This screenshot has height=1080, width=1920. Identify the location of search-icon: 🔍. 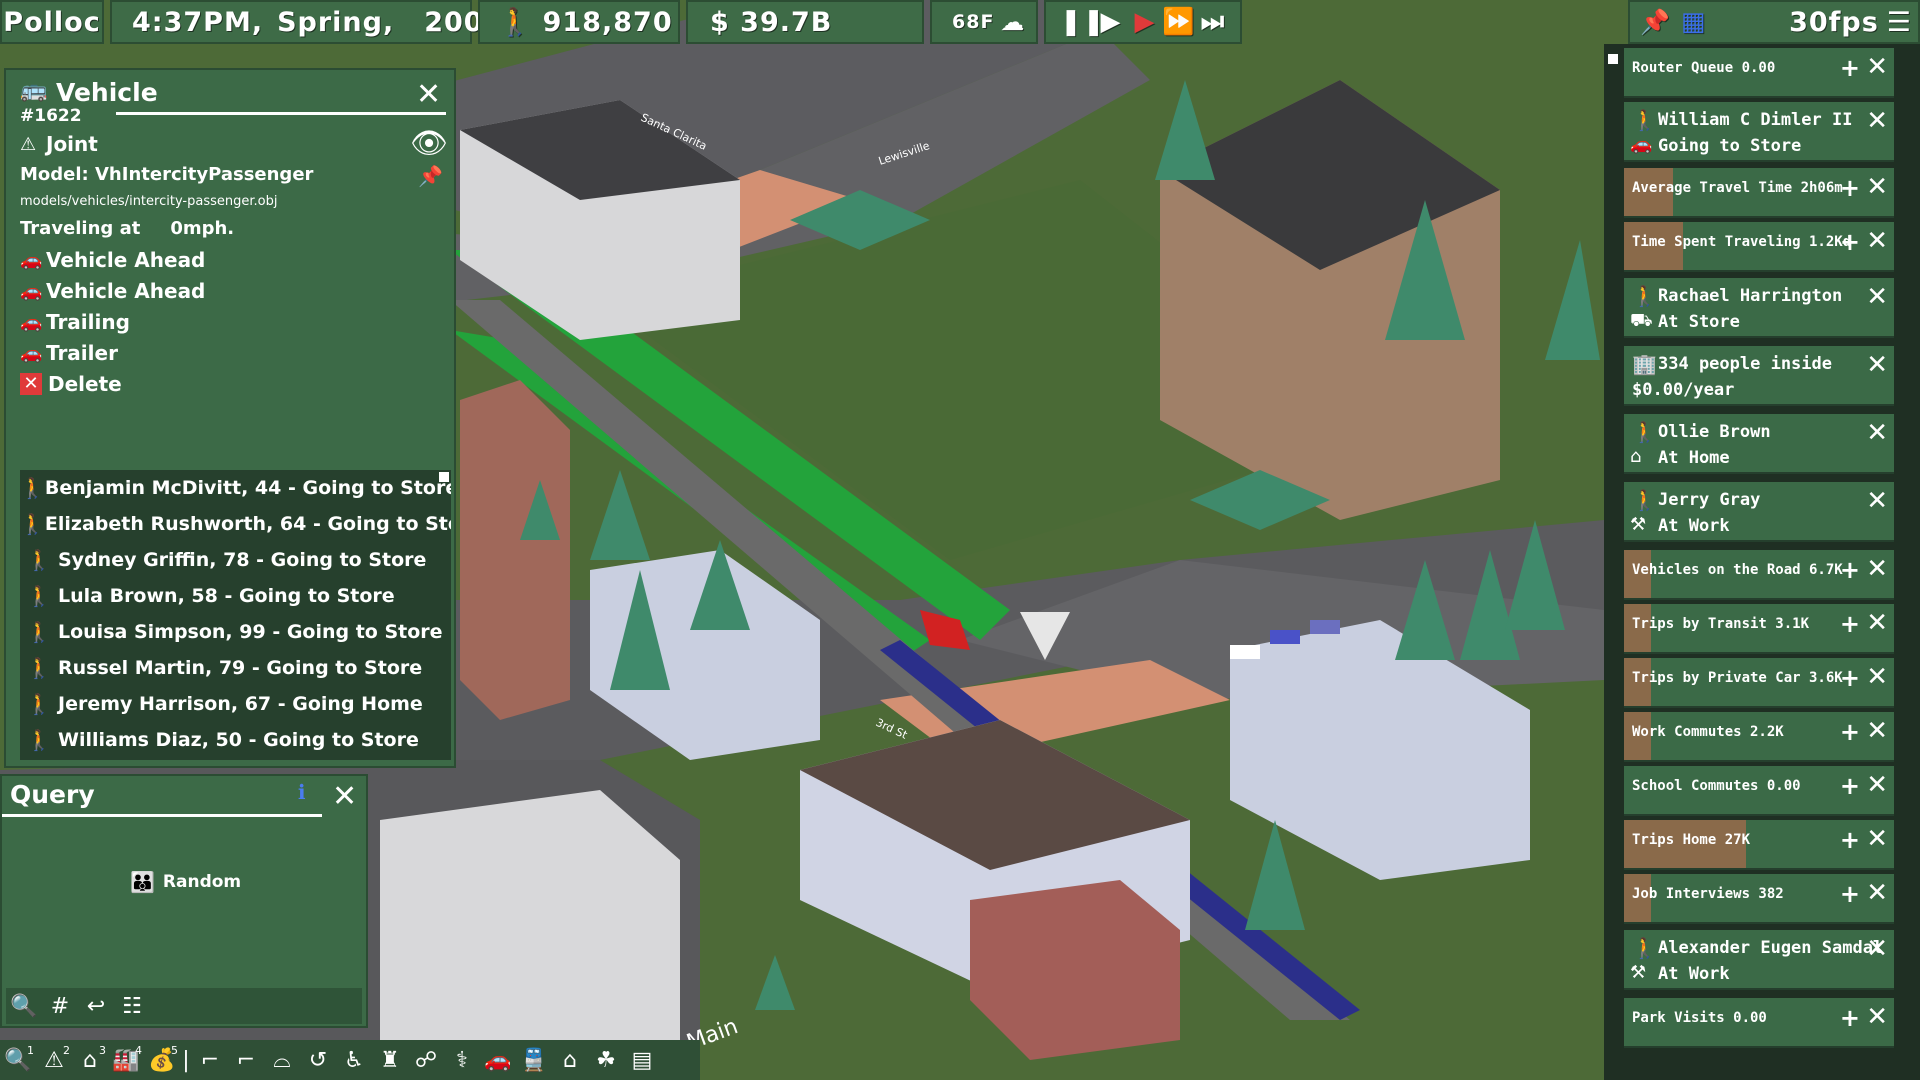
(24, 1006).